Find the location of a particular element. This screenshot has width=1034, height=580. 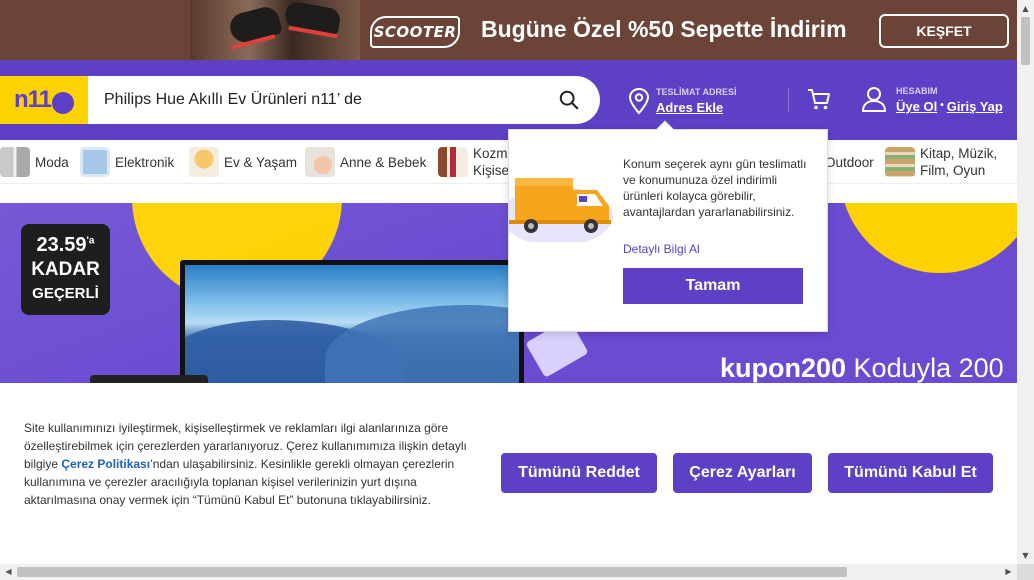

electronics-thumb is located at coordinates (95, 162).